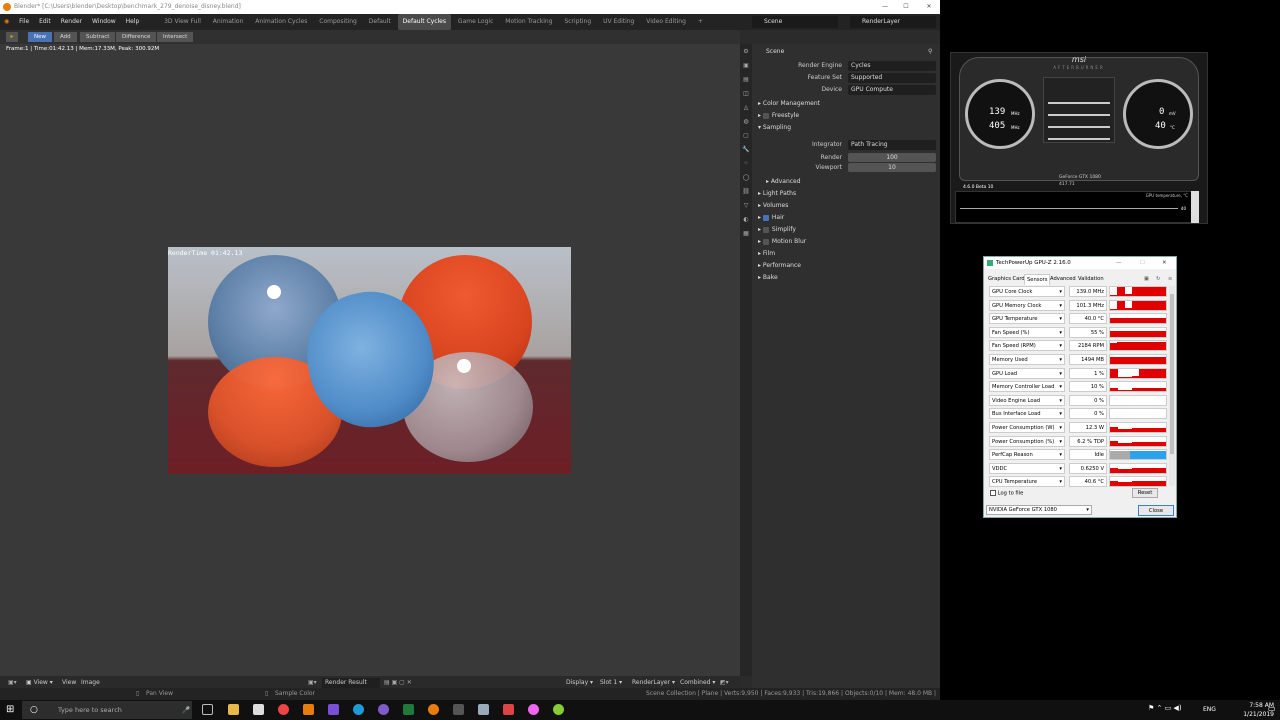 This screenshot has height=720, width=1280. I want to click on add-button: Add, so click(65, 37).